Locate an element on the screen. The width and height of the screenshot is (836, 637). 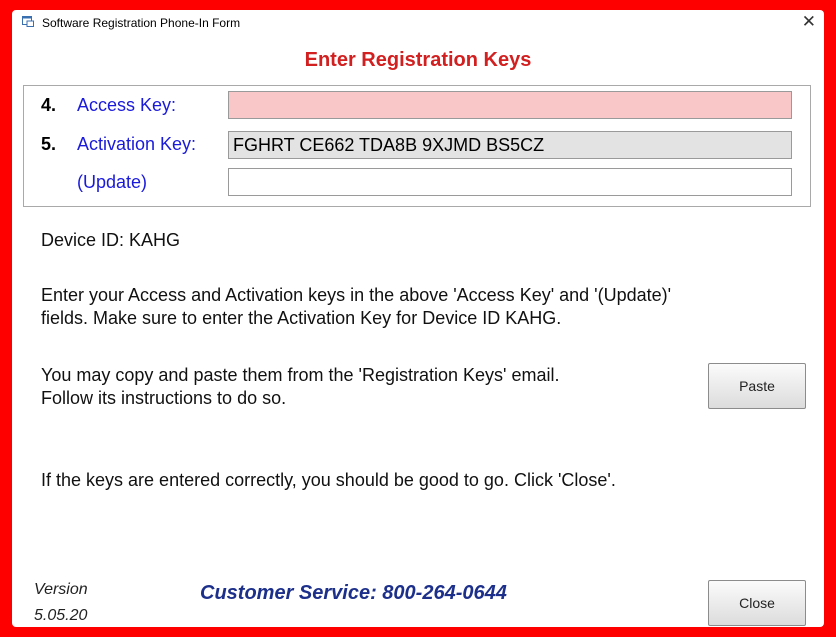
close-icon: ✕ is located at coordinates (809, 22).